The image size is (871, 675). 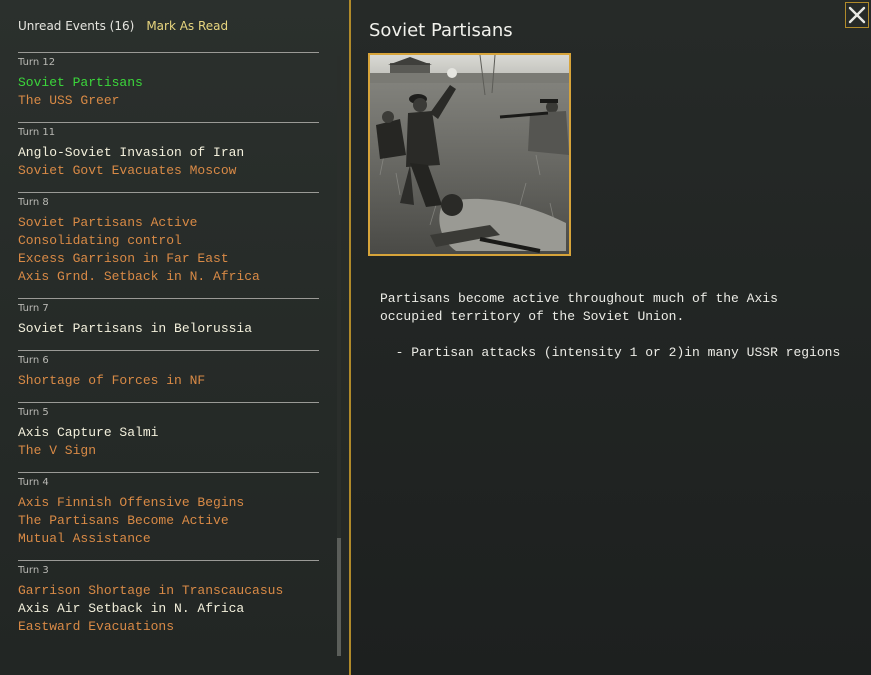 I want to click on event-item: The Partisans Become Active, so click(x=168, y=521).